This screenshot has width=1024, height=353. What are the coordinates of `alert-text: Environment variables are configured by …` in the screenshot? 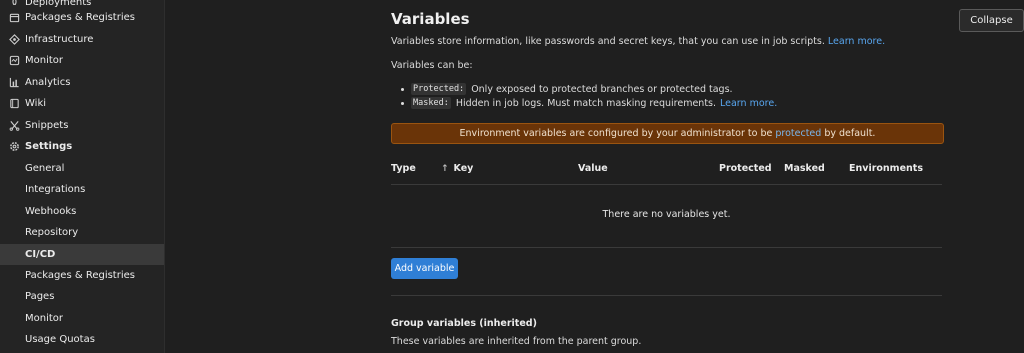 It's located at (616, 133).